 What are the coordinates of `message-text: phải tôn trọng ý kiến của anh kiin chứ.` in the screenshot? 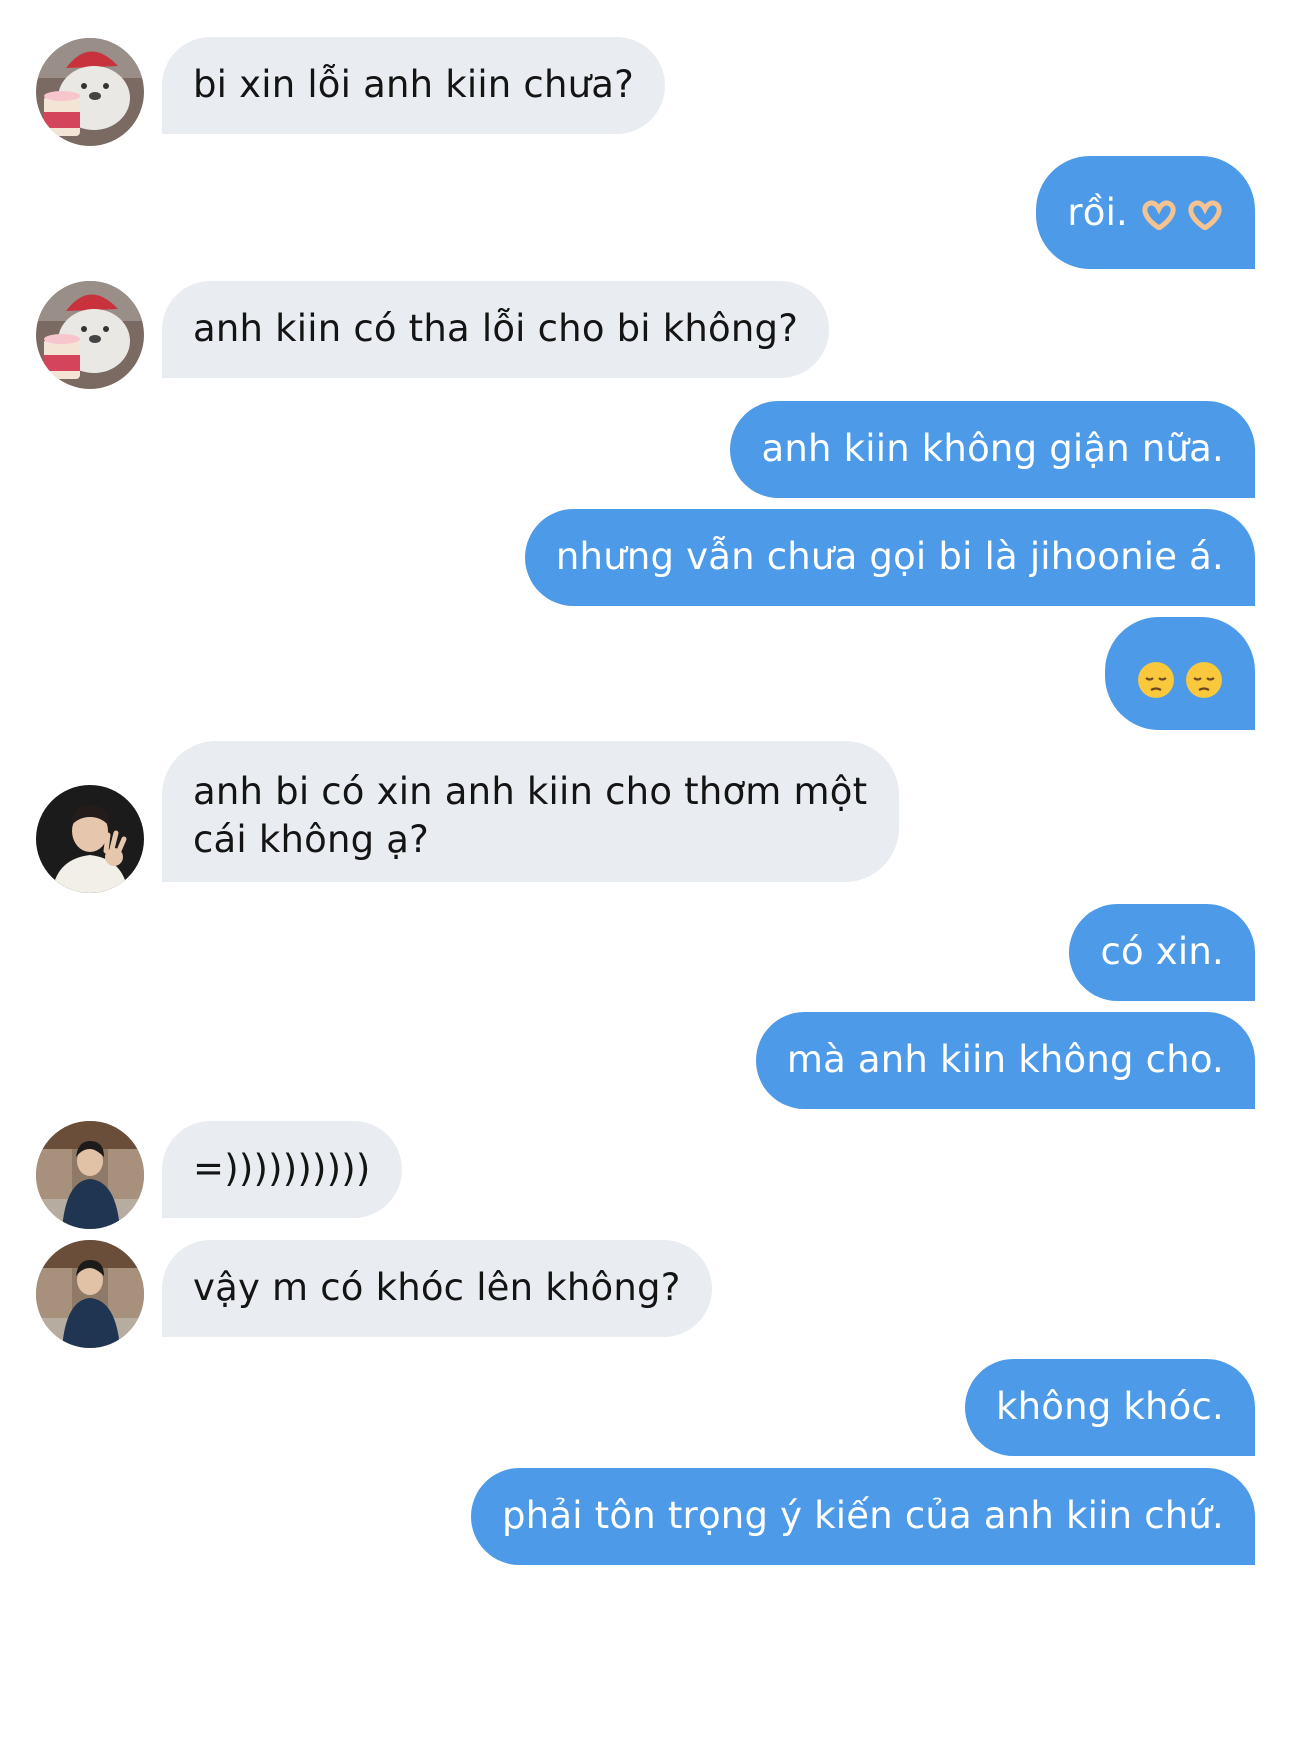 It's located at (863, 1515).